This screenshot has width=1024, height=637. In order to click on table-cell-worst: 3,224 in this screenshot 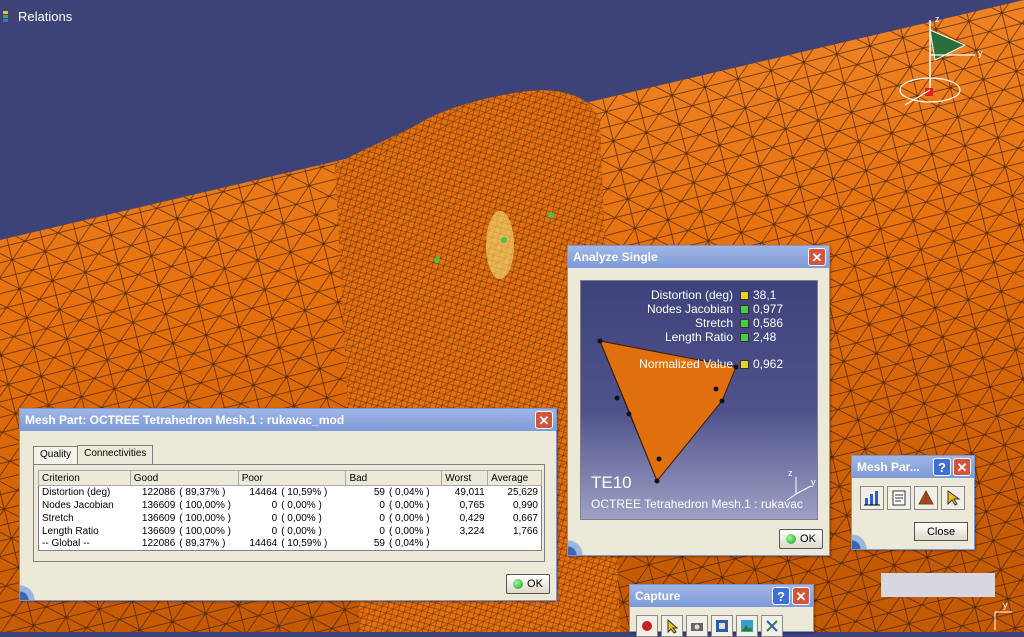, I will do `click(472, 531)`.